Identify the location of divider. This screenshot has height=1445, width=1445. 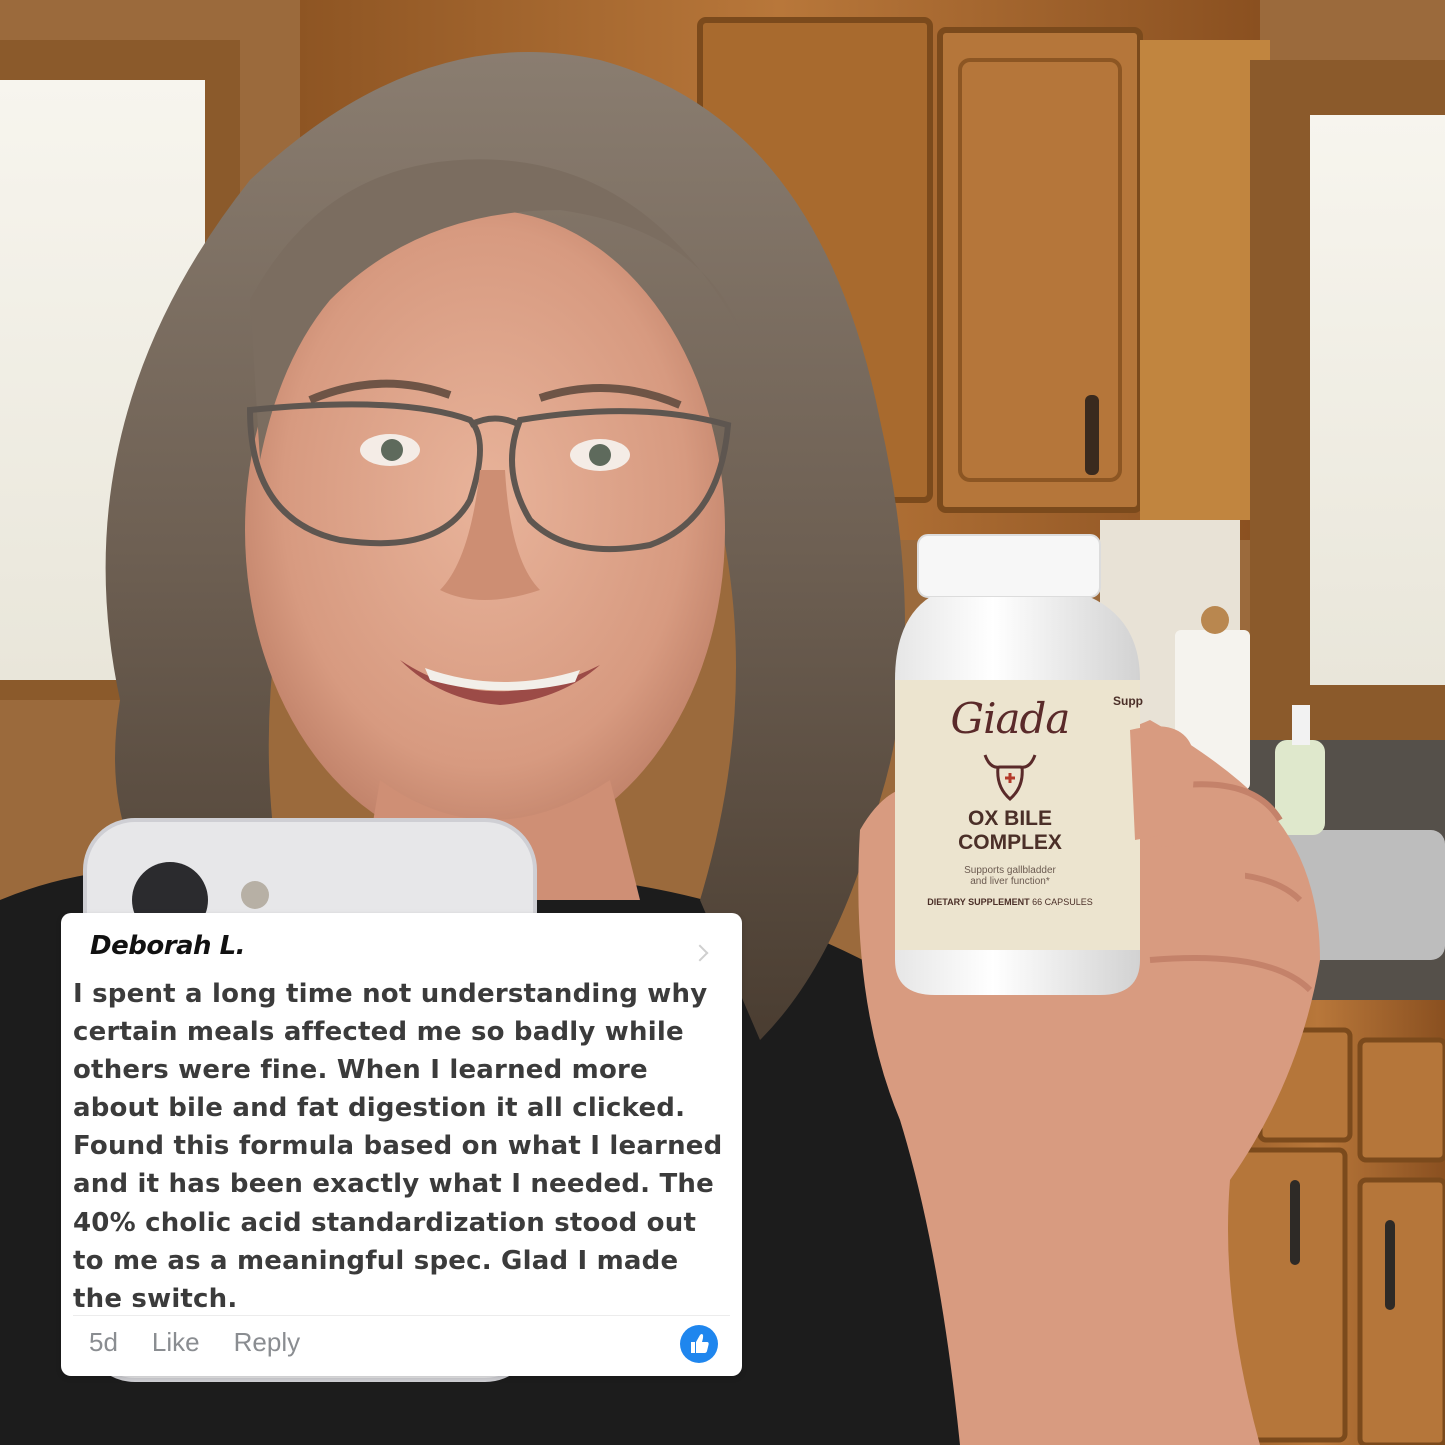
(401, 1315).